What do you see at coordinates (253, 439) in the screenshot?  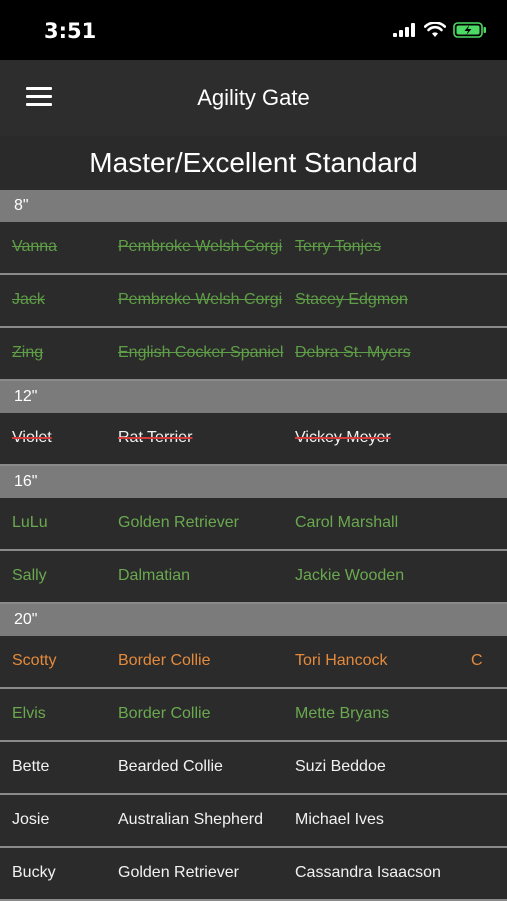 I see `entry-row: Violet Rat Terrier Vickey Meyer` at bounding box center [253, 439].